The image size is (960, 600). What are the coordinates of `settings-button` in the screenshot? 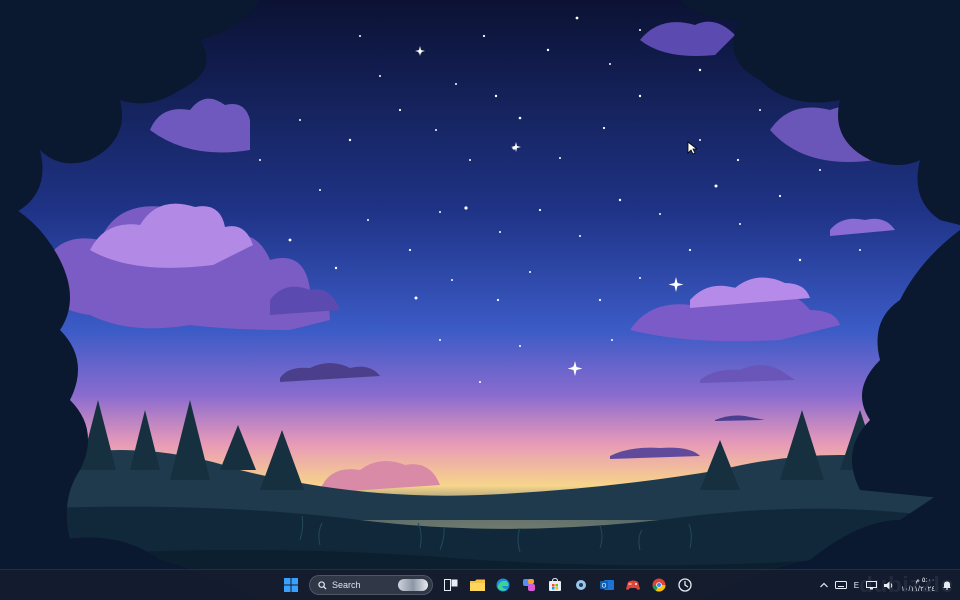 It's located at (581, 585).